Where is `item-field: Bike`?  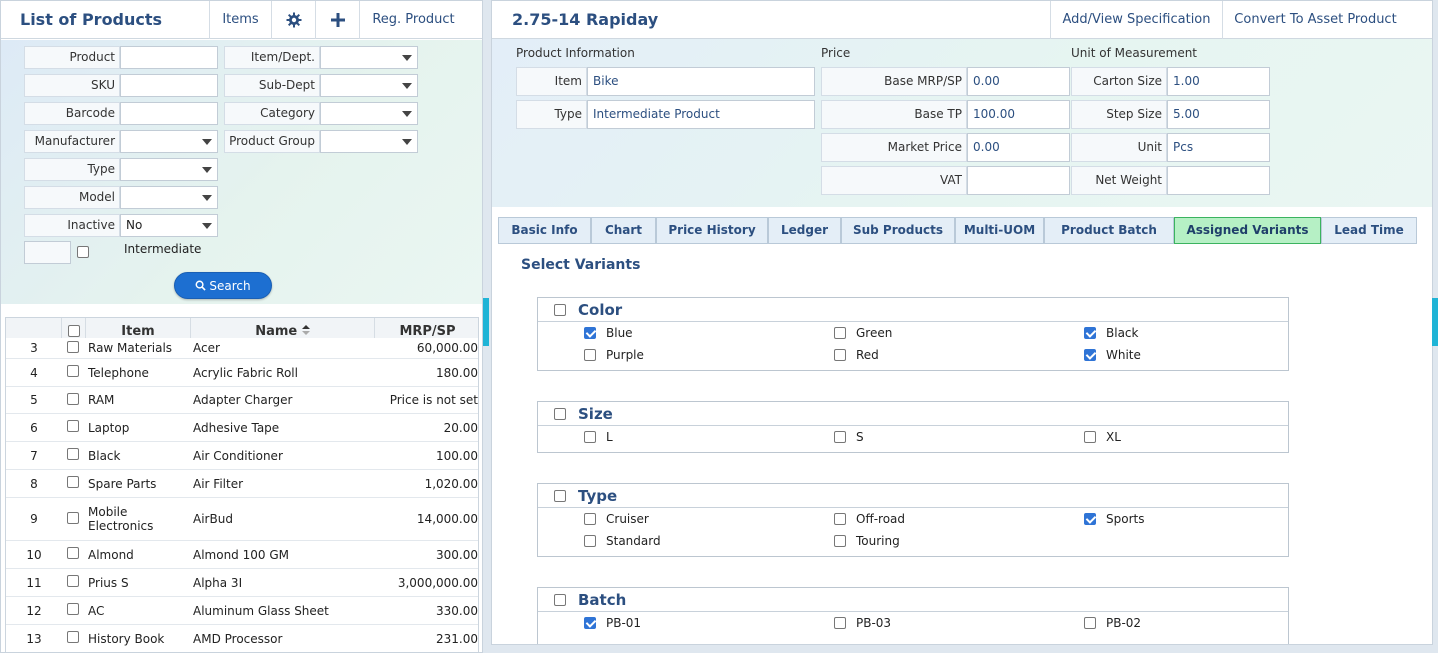
item-field: Bike is located at coordinates (701, 81).